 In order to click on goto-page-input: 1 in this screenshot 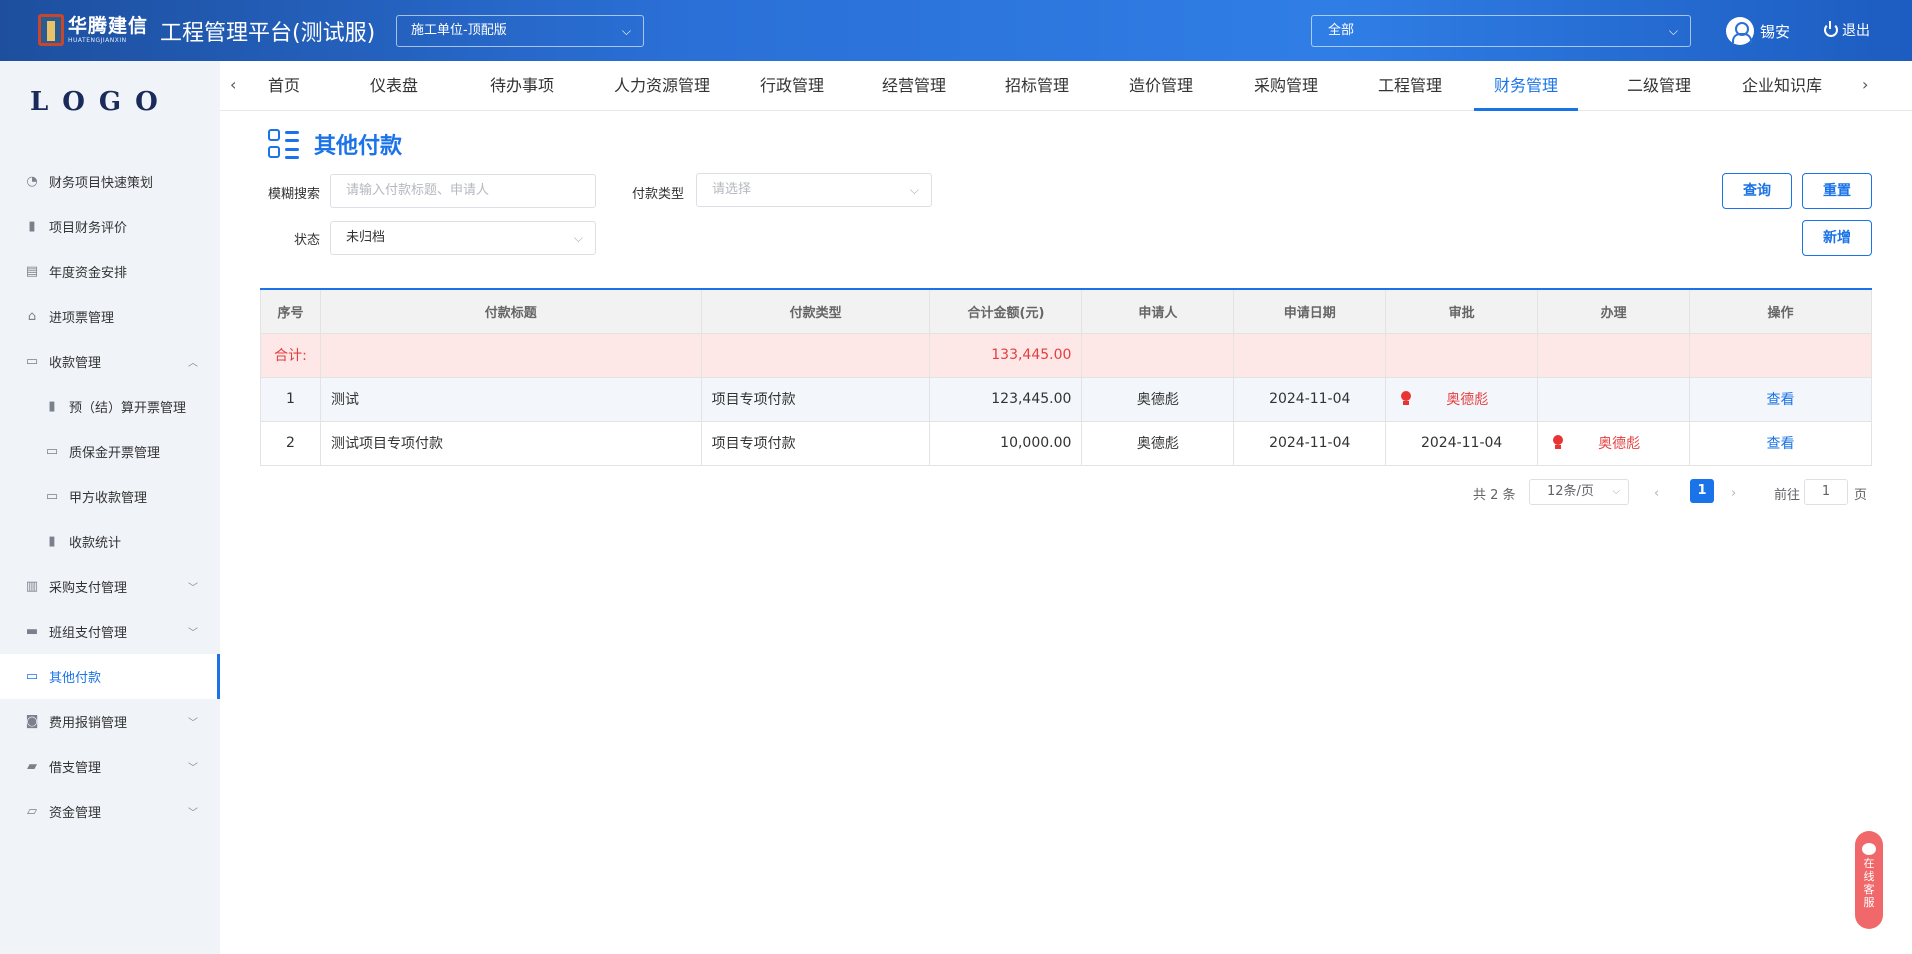, I will do `click(1826, 492)`.